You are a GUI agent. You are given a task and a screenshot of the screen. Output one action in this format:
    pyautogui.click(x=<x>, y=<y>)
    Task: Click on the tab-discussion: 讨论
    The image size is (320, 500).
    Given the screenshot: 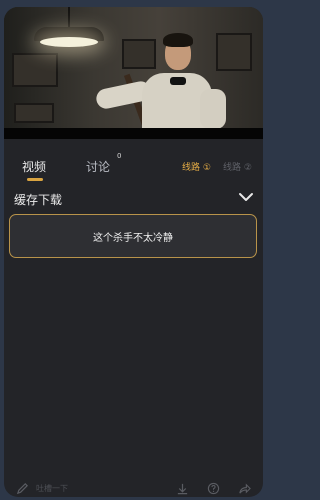 What is the action you would take?
    pyautogui.click(x=98, y=166)
    